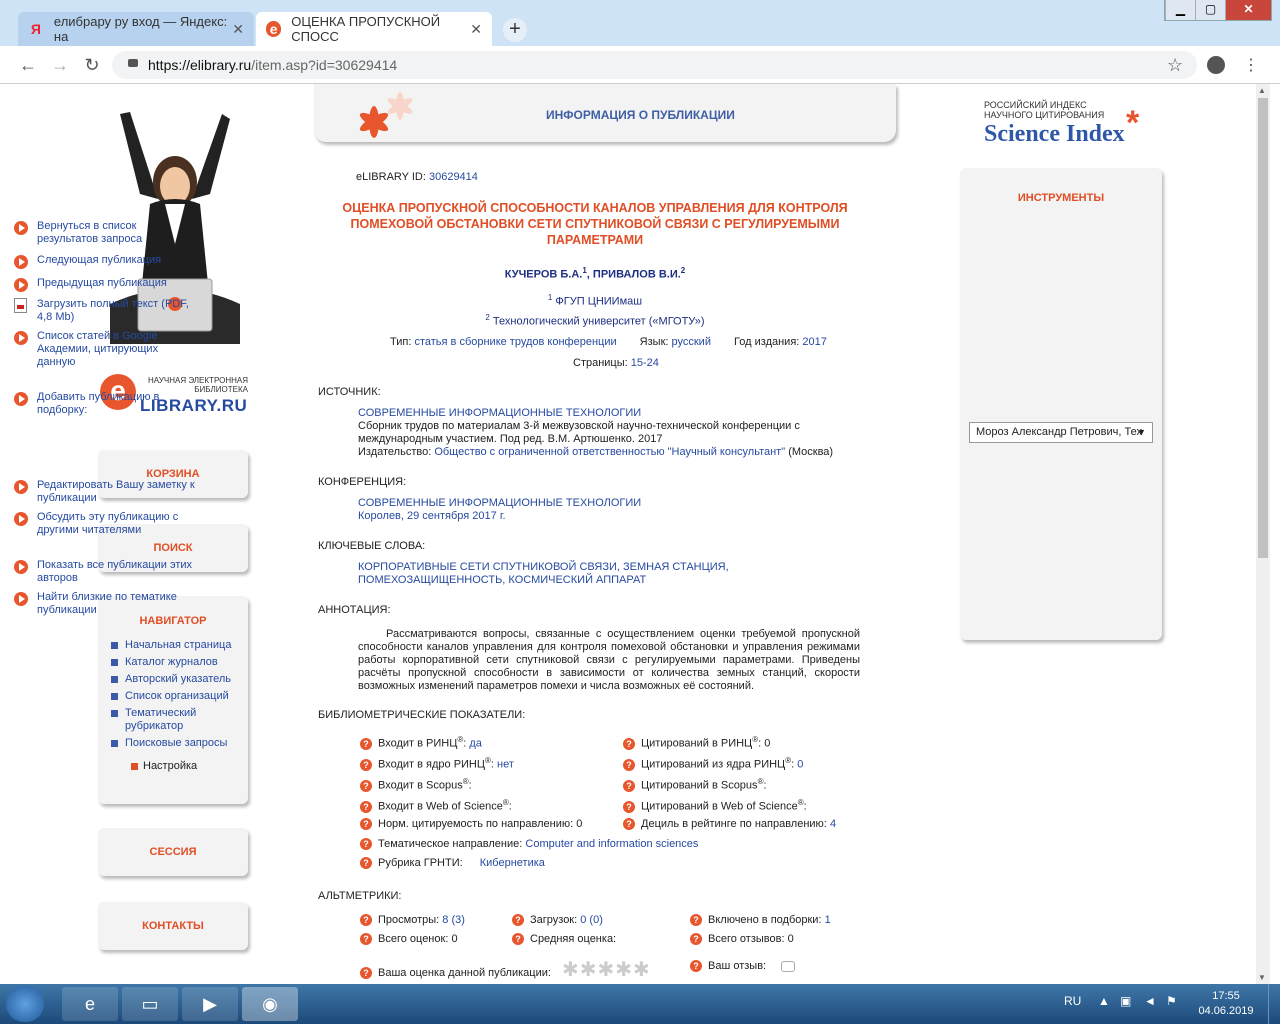  Describe the element at coordinates (106, 404) in the screenshot. I see `tool-add-to-collection: Добавить публикацию в подборку:` at that location.